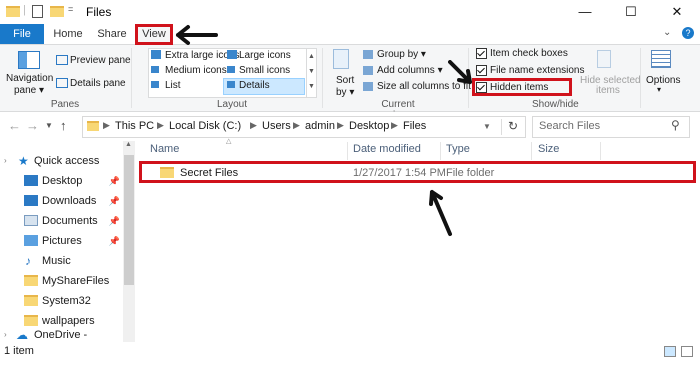 The image size is (700, 365). Describe the element at coordinates (32, 125) in the screenshot. I see `forward-button: →` at that location.